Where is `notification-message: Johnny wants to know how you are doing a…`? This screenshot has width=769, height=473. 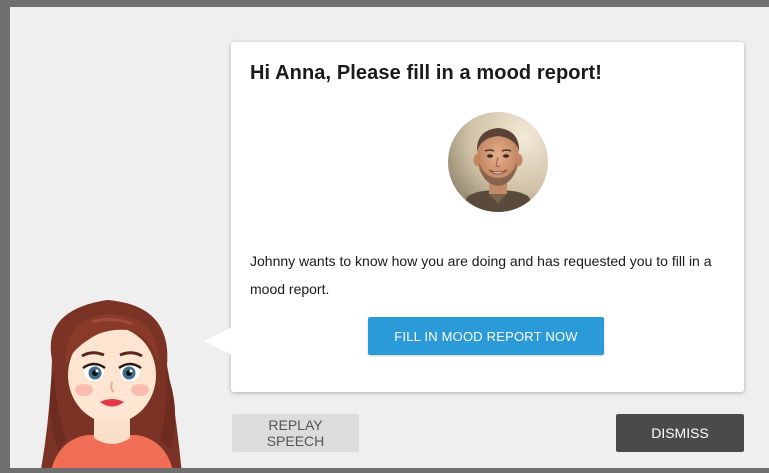 notification-message: Johnny wants to know how you are doing a… is located at coordinates (481, 275).